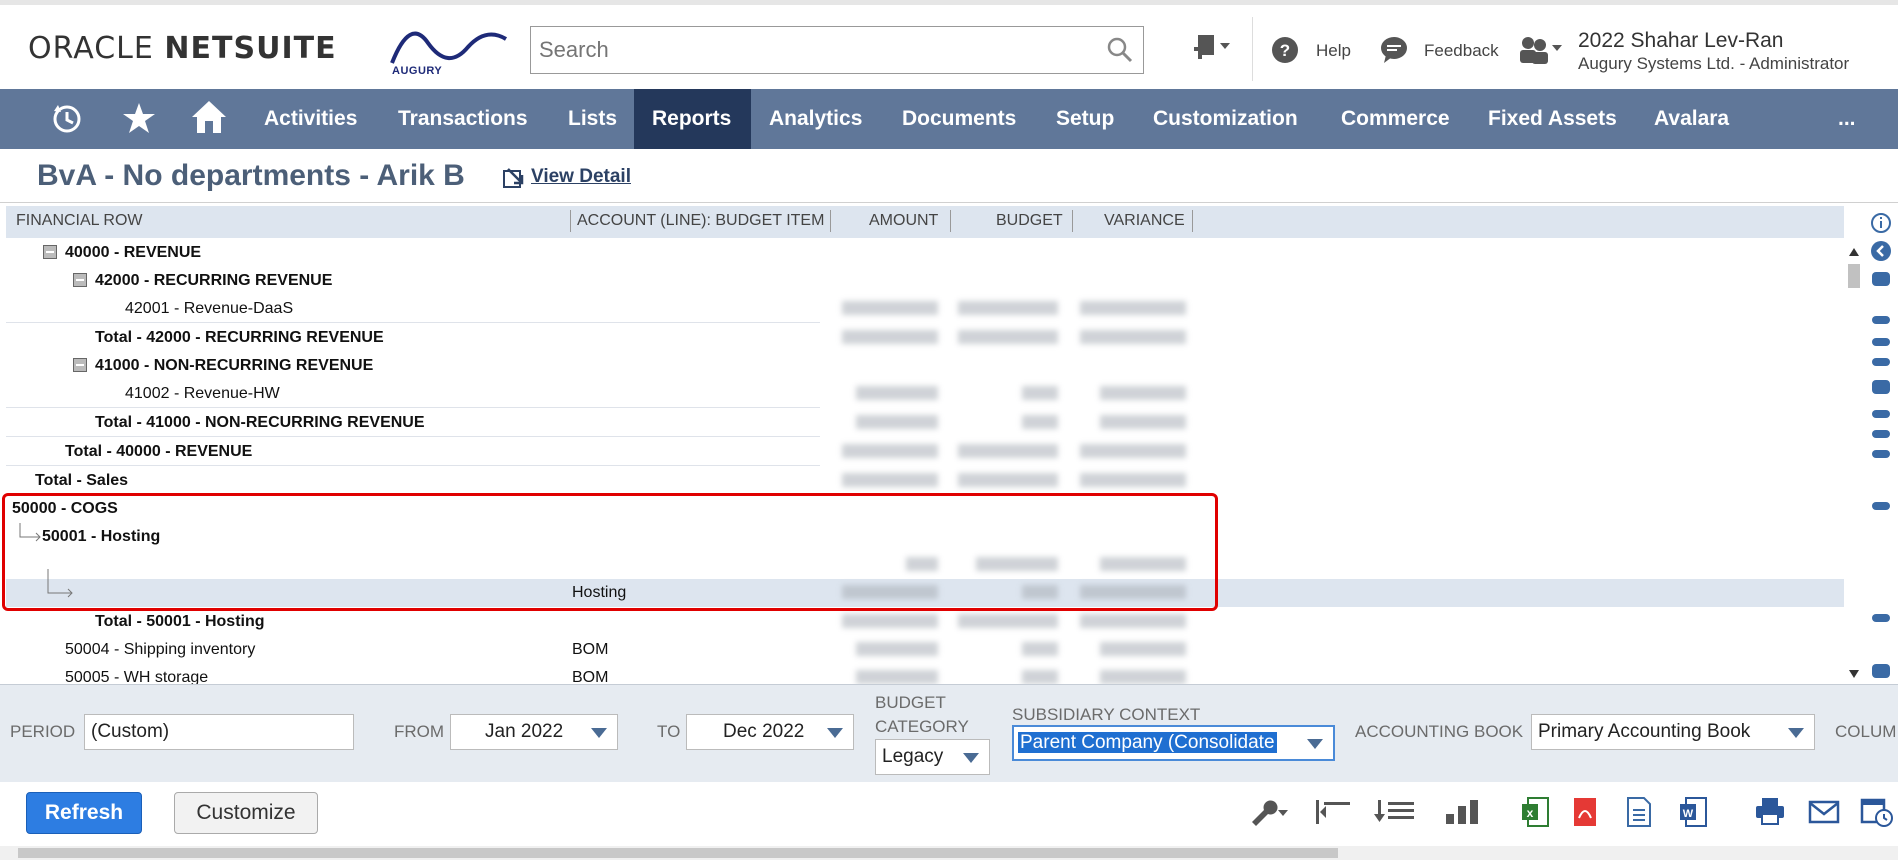 Image resolution: width=1898 pixels, height=860 pixels. What do you see at coordinates (1120, 52) in the screenshot?
I see `search-icon` at bounding box center [1120, 52].